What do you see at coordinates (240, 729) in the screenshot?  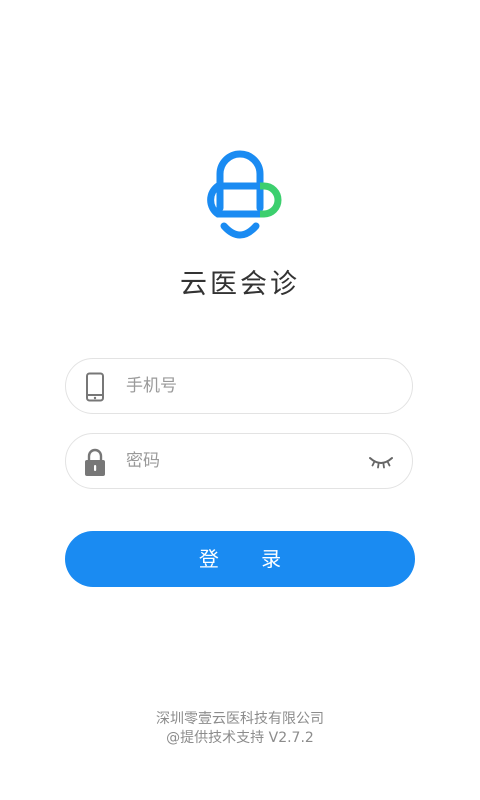 I see `footer: 深圳零壹云医科技有限公司 @提供技术支持 V2.7.2` at bounding box center [240, 729].